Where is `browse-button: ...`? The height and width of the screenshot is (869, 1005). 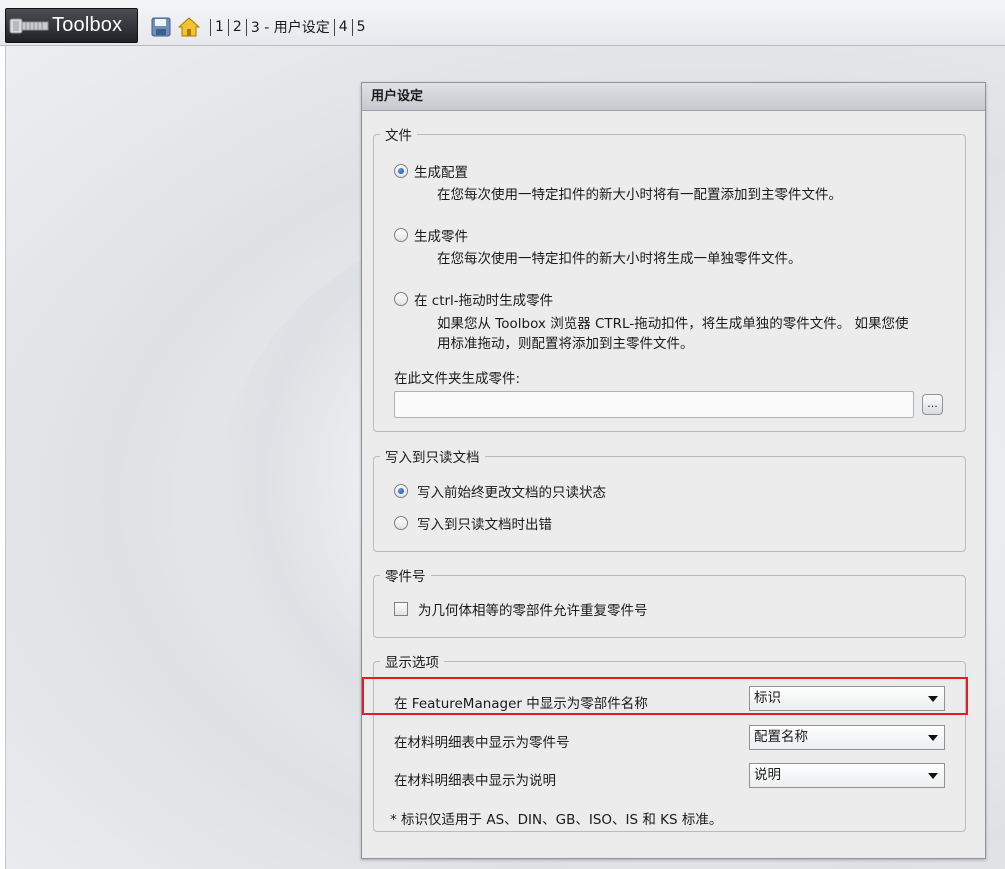
browse-button: ... is located at coordinates (932, 404).